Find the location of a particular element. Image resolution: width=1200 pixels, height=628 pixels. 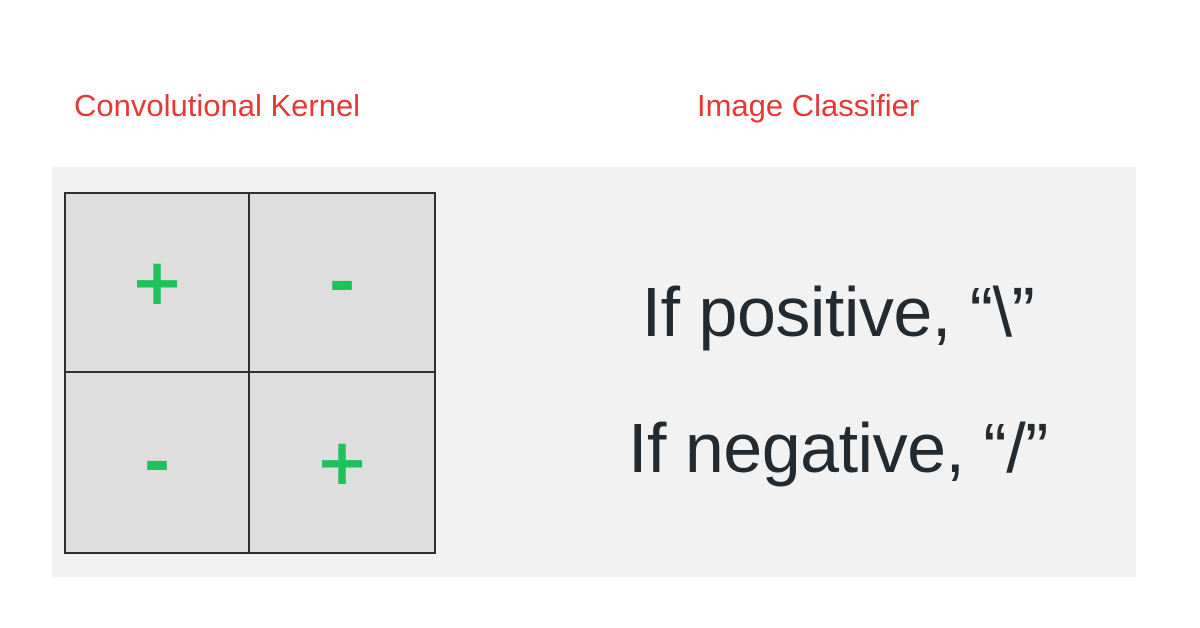

kernel-cell-top-left: + is located at coordinates (158, 283).